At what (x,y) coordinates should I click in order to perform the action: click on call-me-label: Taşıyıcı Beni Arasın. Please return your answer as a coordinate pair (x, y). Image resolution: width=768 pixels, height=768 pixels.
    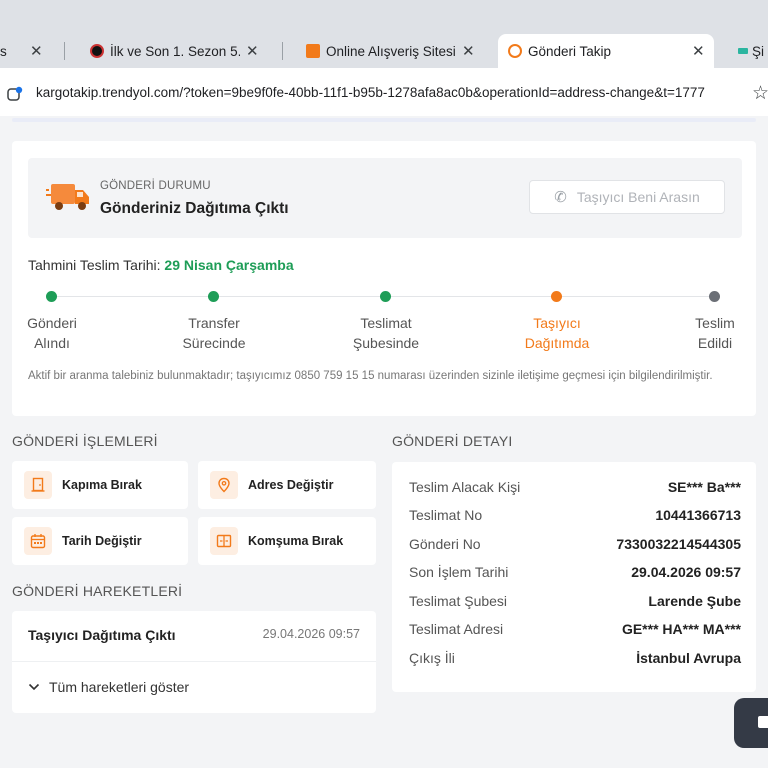
    Looking at the image, I should click on (638, 197).